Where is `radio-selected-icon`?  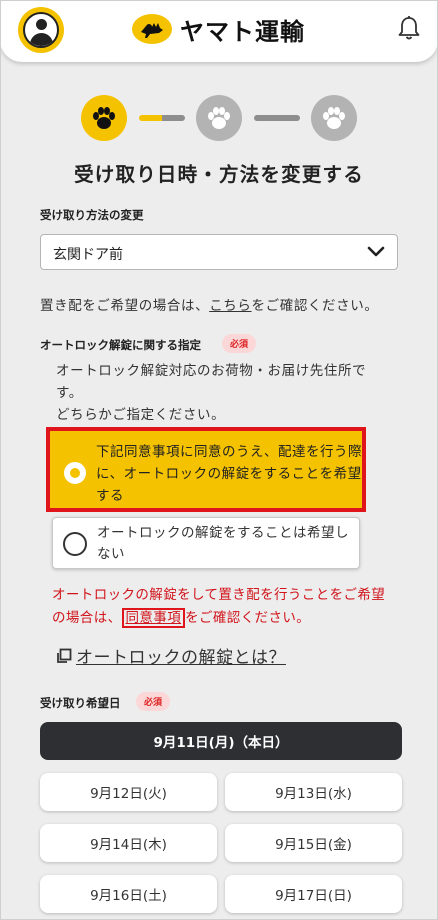
radio-selected-icon is located at coordinates (75, 473).